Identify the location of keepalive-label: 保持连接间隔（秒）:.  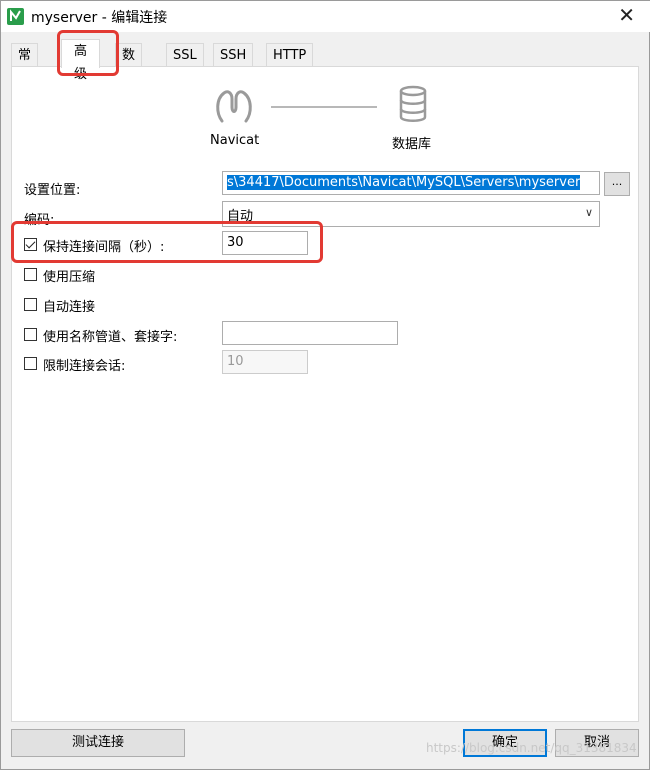
(104, 247).